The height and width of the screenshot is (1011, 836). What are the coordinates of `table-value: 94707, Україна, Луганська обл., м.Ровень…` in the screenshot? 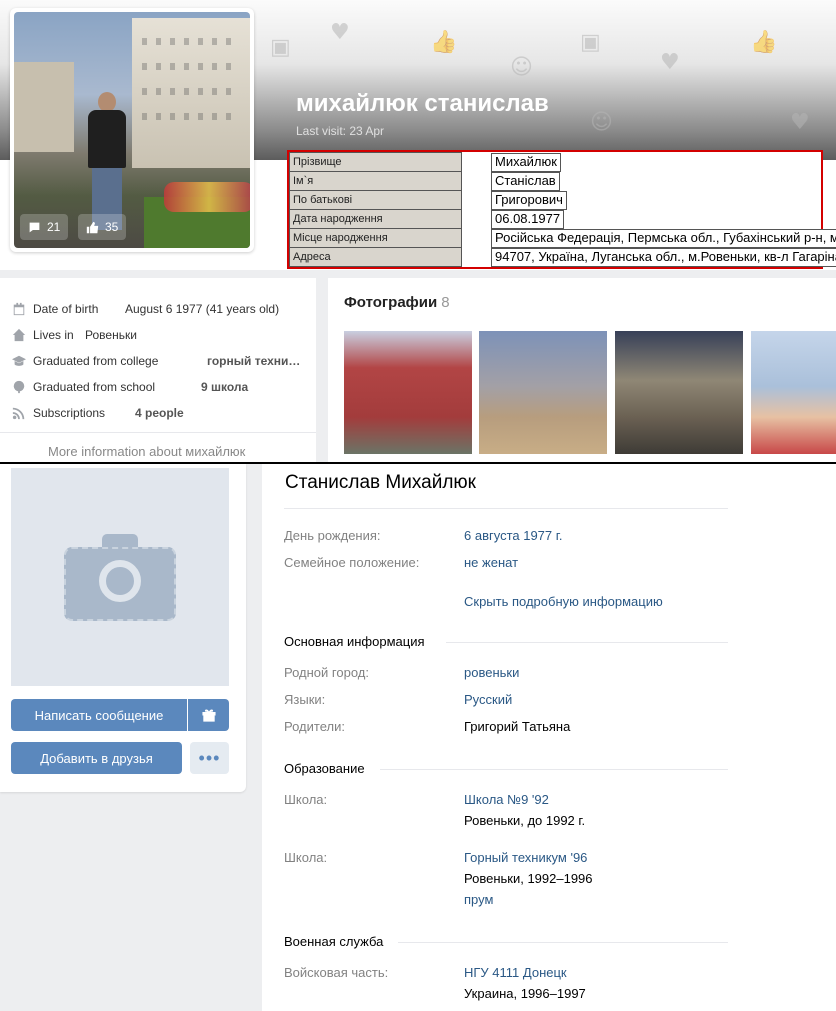 It's located at (663, 257).